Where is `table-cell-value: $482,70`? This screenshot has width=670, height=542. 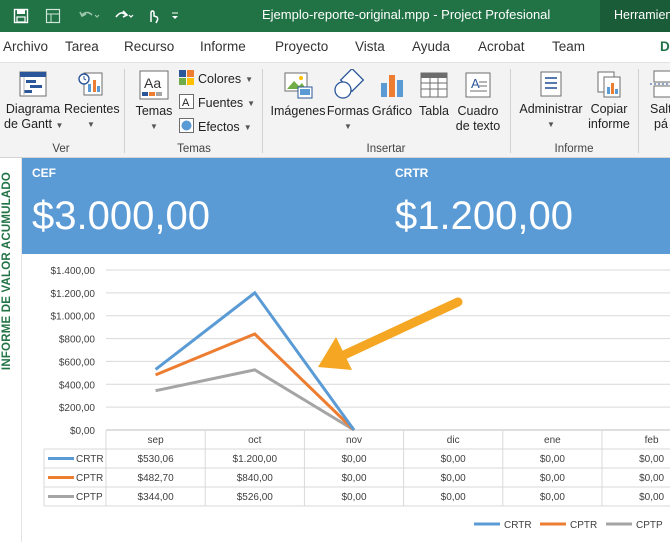
table-cell-value: $482,70 is located at coordinates (156, 478).